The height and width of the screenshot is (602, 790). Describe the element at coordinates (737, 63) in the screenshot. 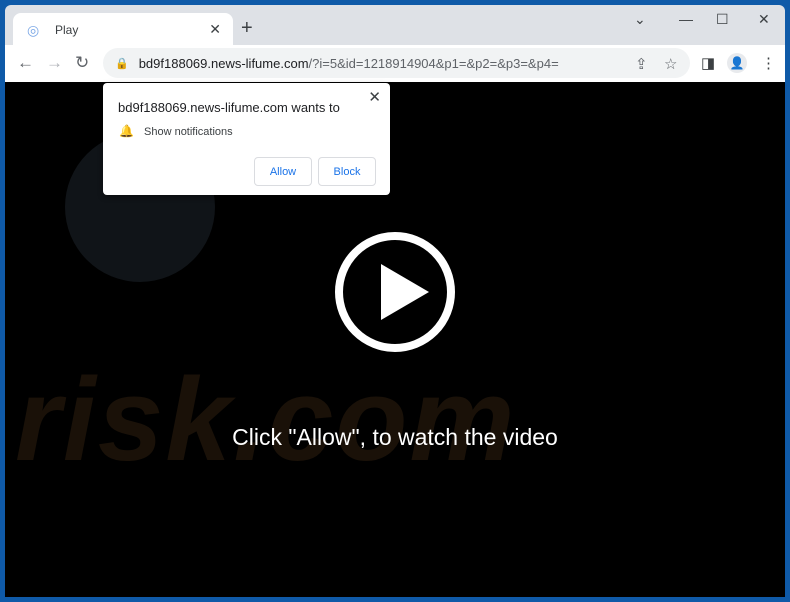

I see `profile-avatar-icon: 👤` at that location.